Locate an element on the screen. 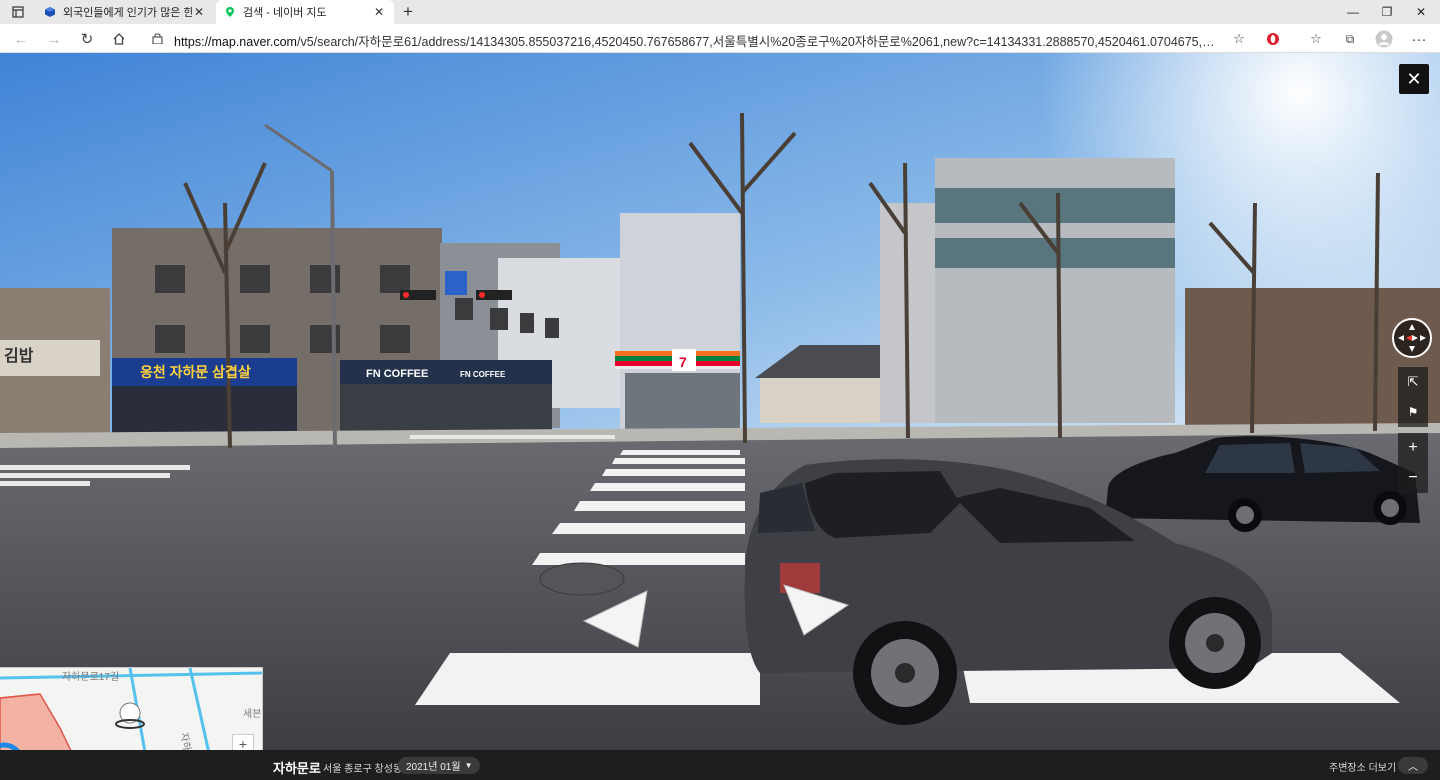 The image size is (1440, 780). move-forward-arrow is located at coordinates (817, 610).